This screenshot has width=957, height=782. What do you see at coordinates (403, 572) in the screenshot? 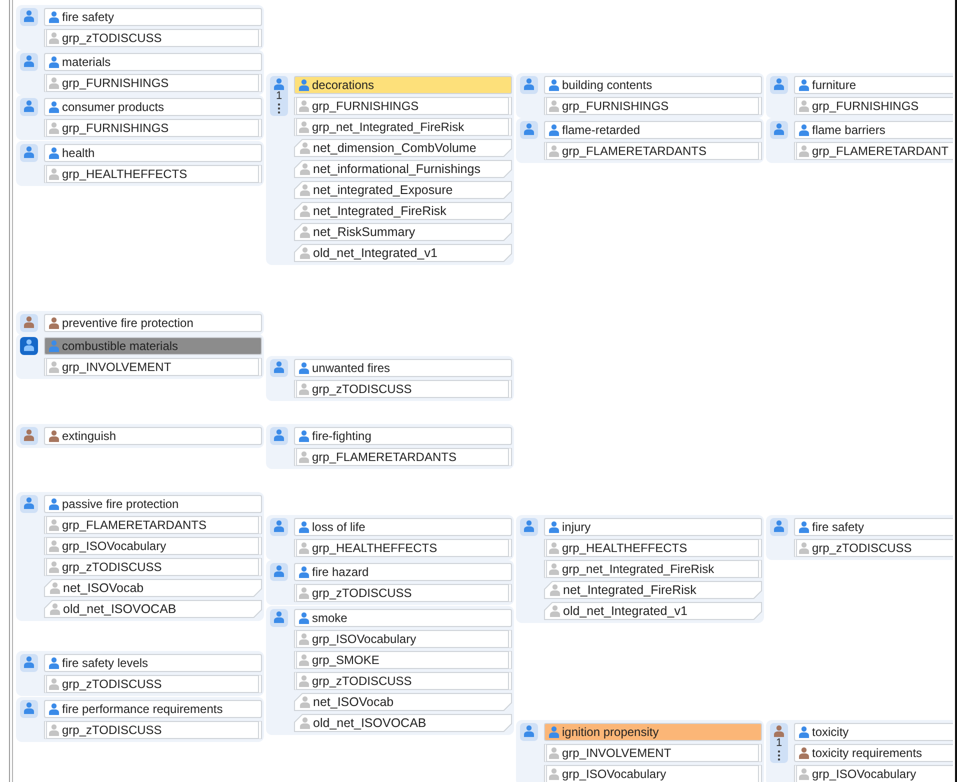
I see `concept-item: fire hazard` at bounding box center [403, 572].